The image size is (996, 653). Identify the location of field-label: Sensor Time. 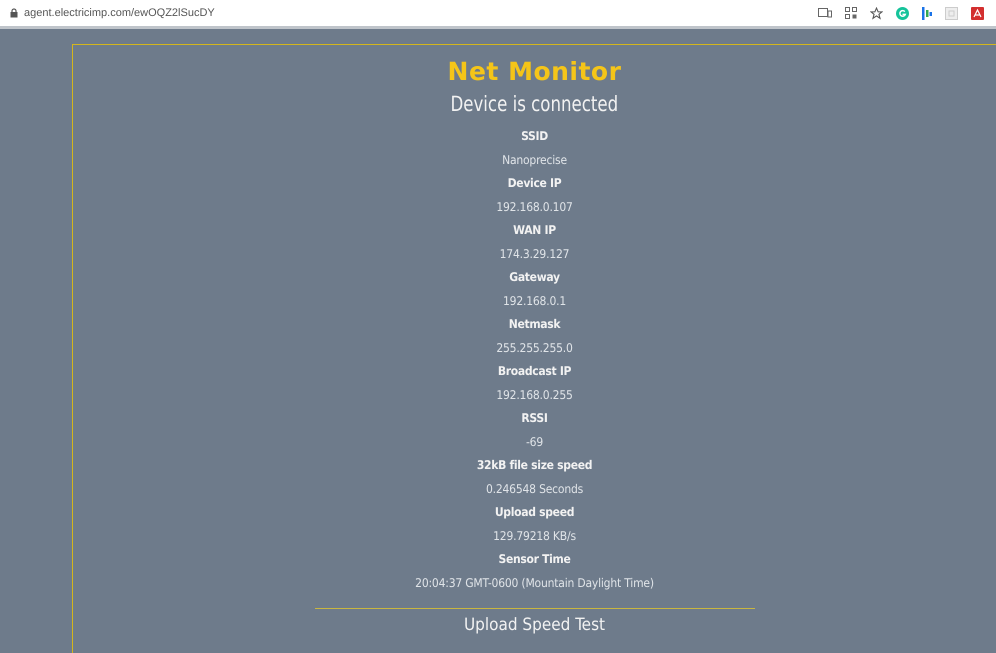
(534, 559).